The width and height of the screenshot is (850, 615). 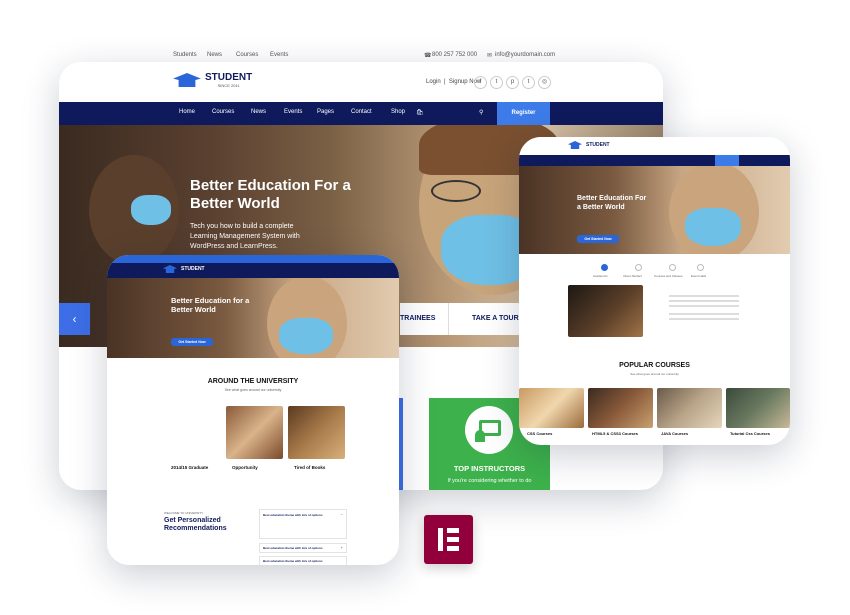 I want to click on ribbon-take-tour: TAKE A TOUR, so click(x=495, y=318).